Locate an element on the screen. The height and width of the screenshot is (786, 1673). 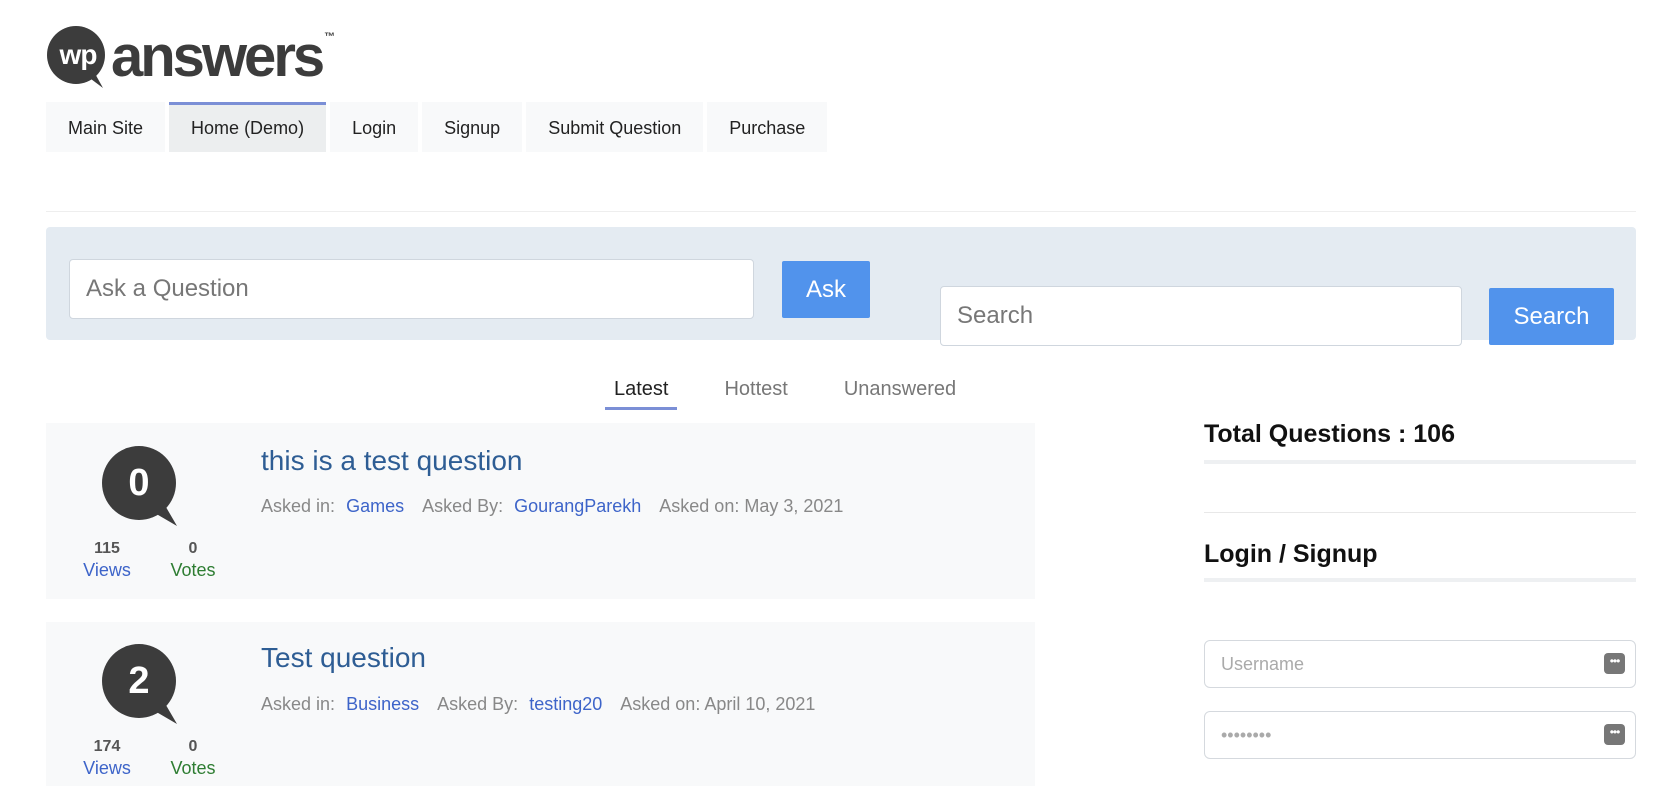
author-link: GourangParekh is located at coordinates (577, 506).